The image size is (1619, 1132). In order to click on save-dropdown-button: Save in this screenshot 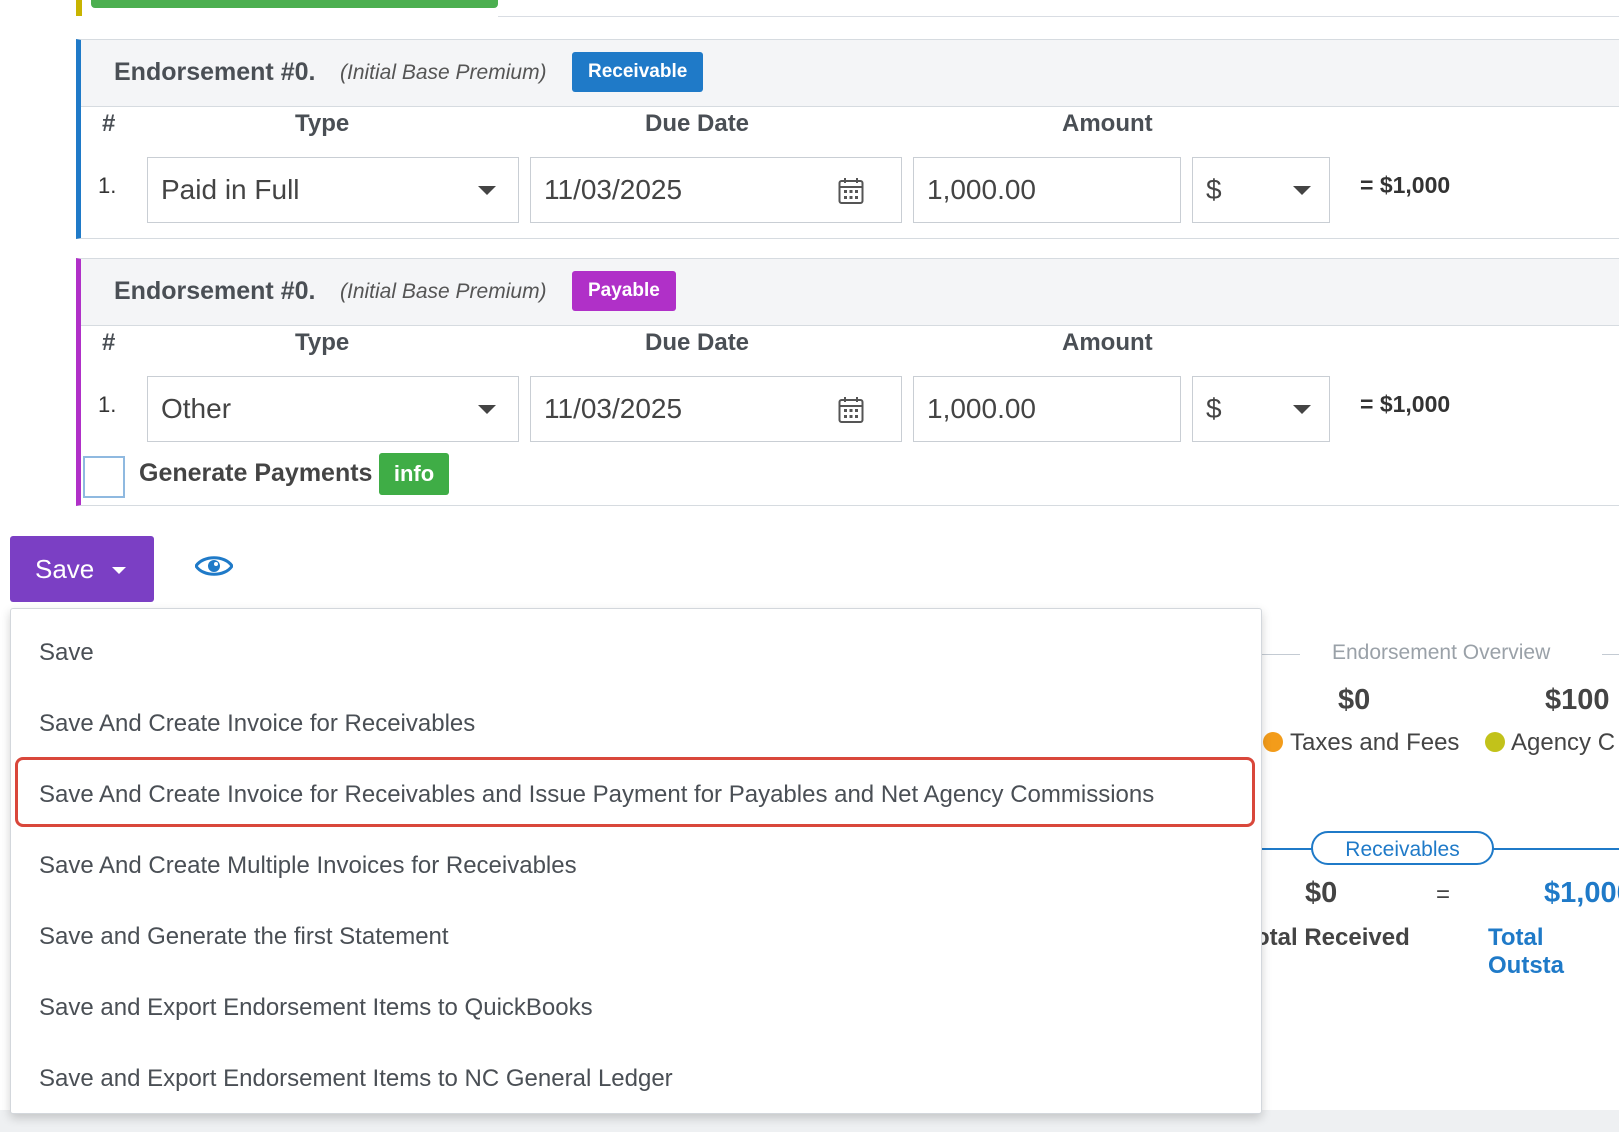, I will do `click(82, 569)`.